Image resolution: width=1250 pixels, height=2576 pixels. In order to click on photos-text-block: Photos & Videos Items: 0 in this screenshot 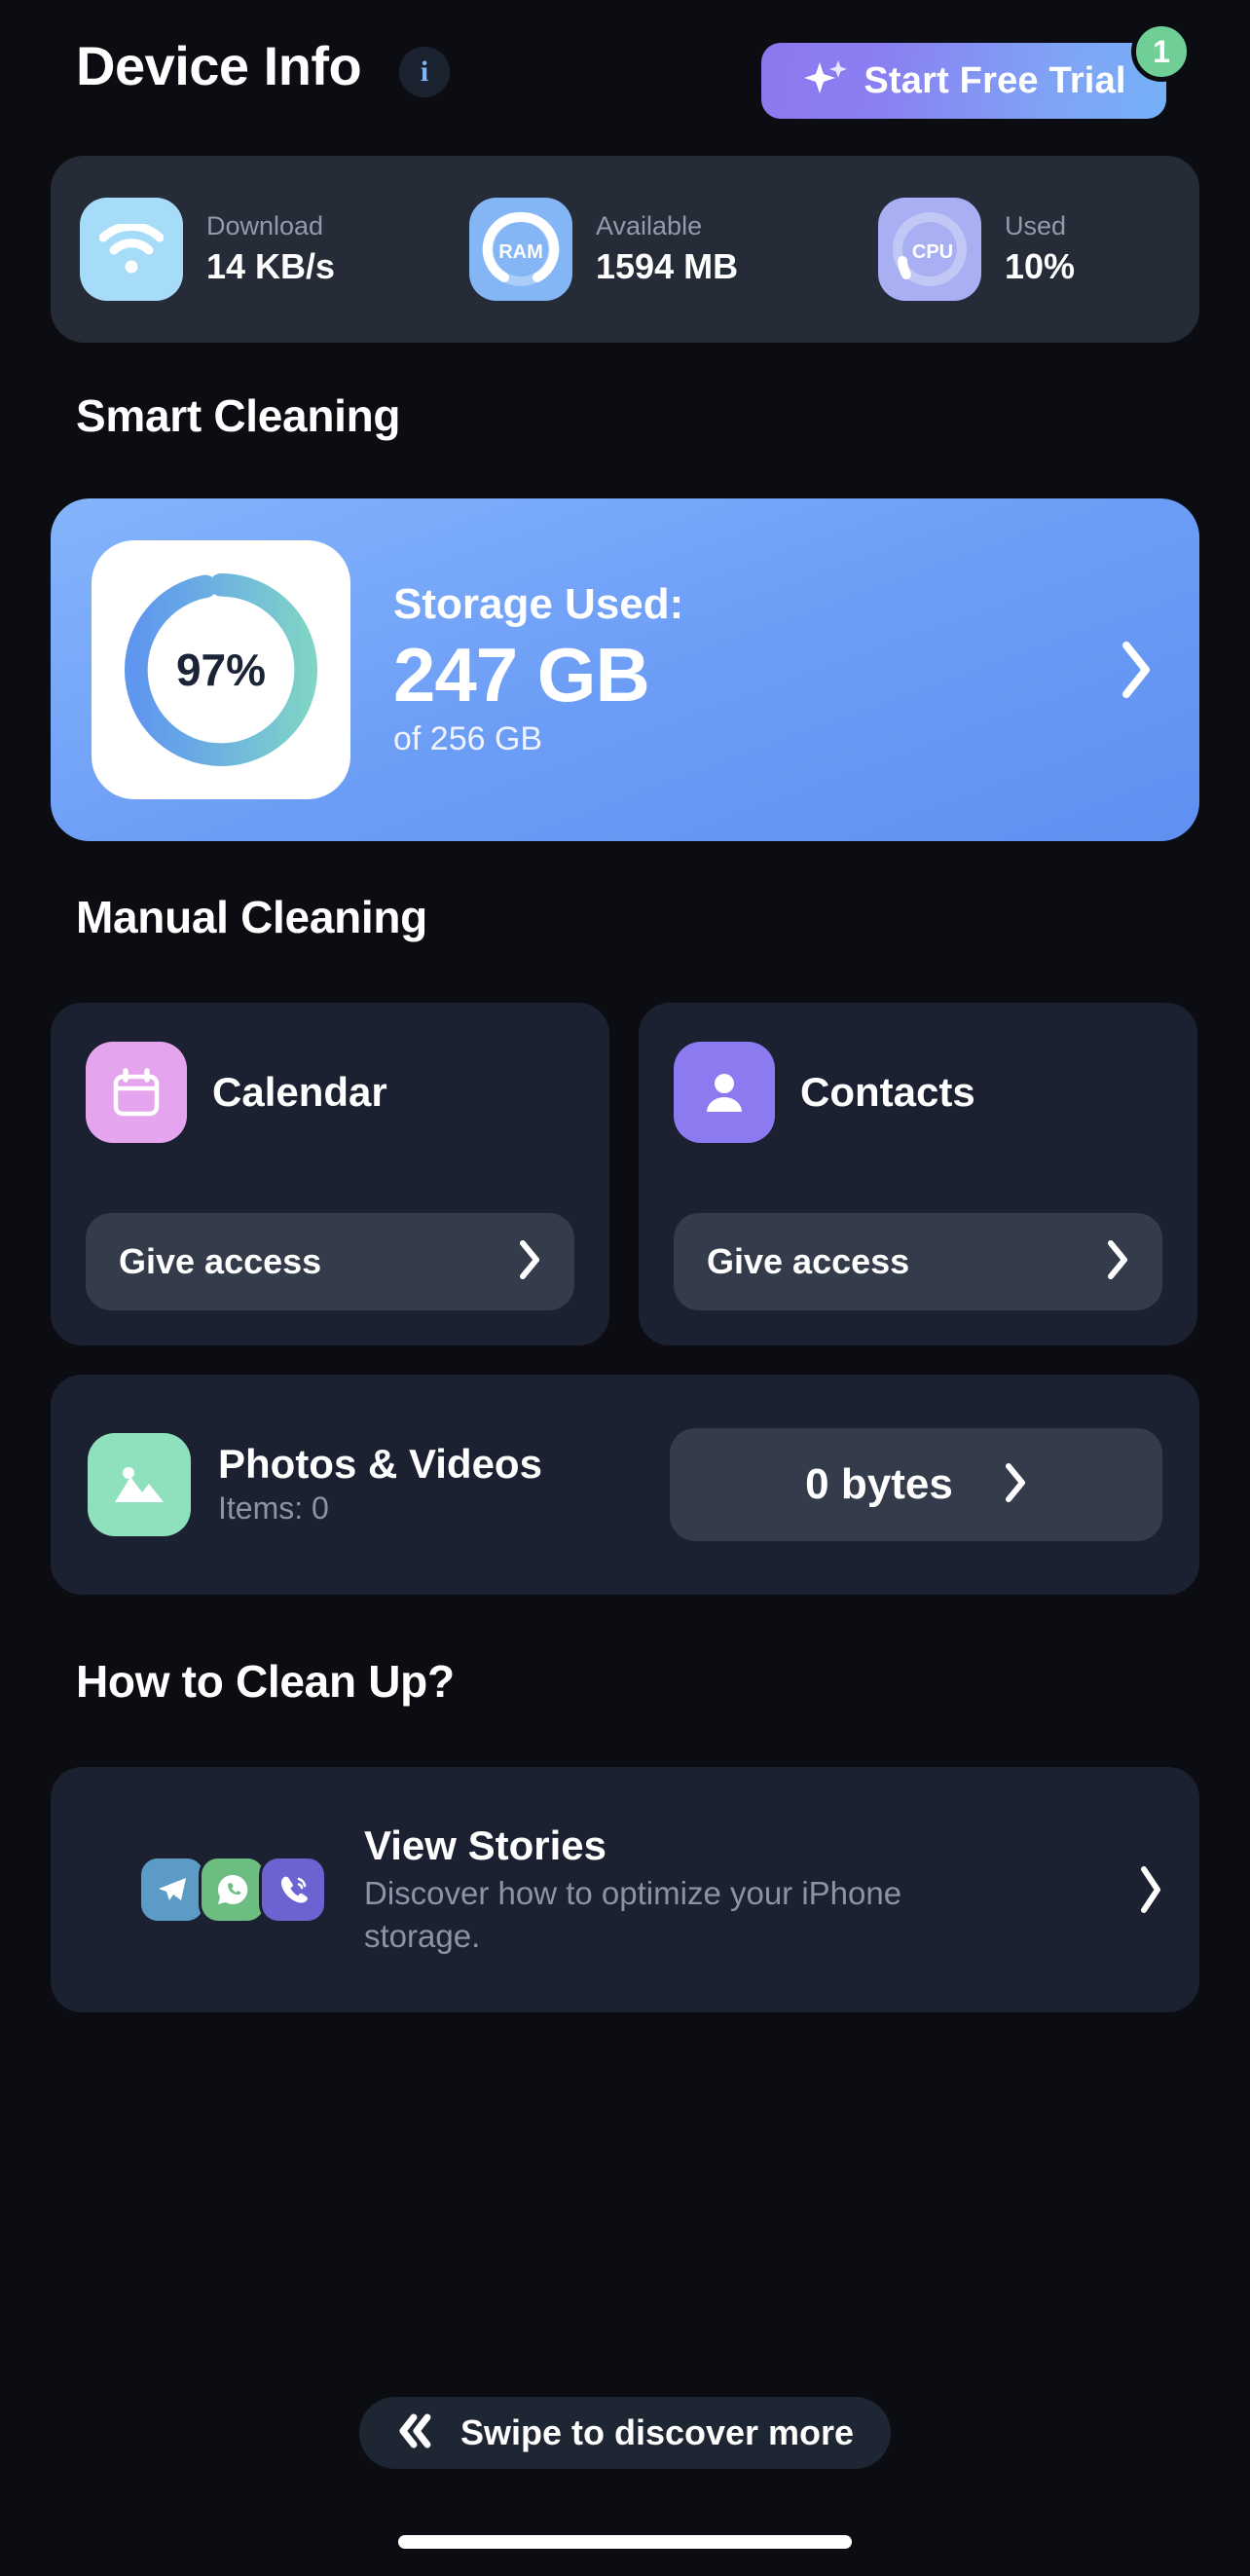, I will do `click(432, 1484)`.